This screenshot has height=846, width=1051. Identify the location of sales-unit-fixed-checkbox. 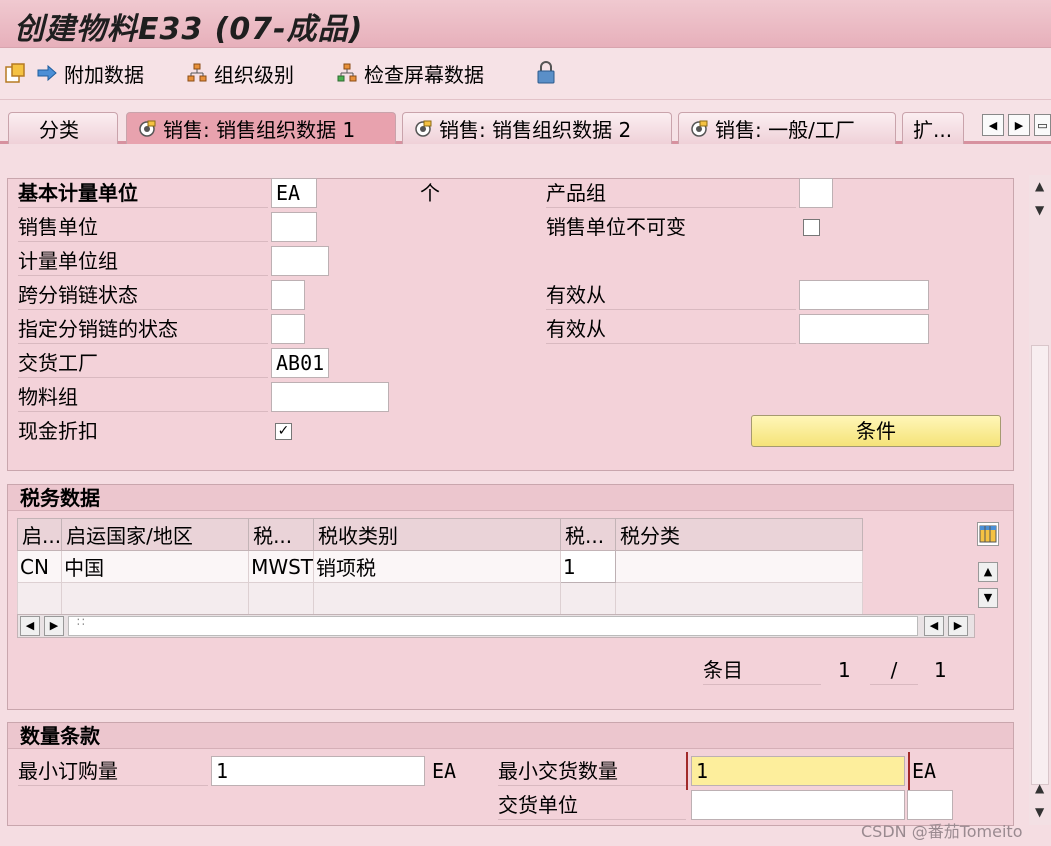
(811, 227).